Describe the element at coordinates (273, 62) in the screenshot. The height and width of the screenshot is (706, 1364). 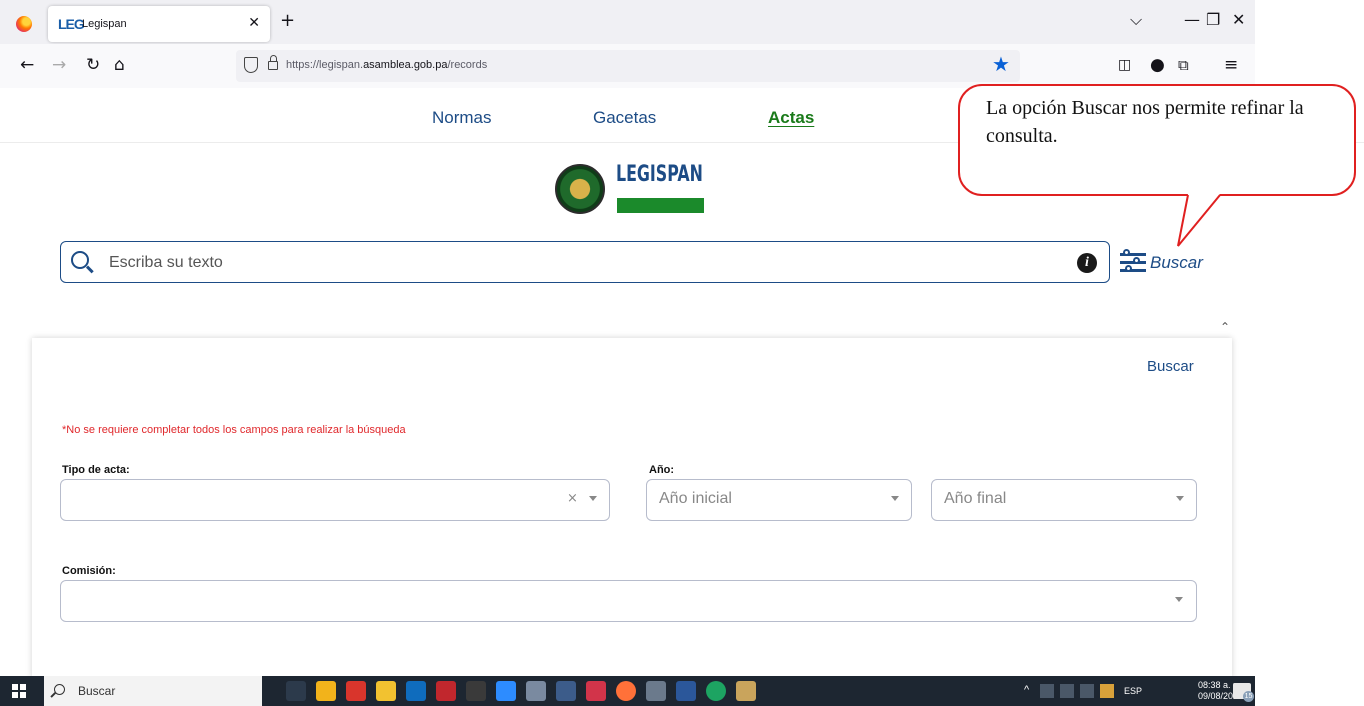
I see `lock-icon` at that location.